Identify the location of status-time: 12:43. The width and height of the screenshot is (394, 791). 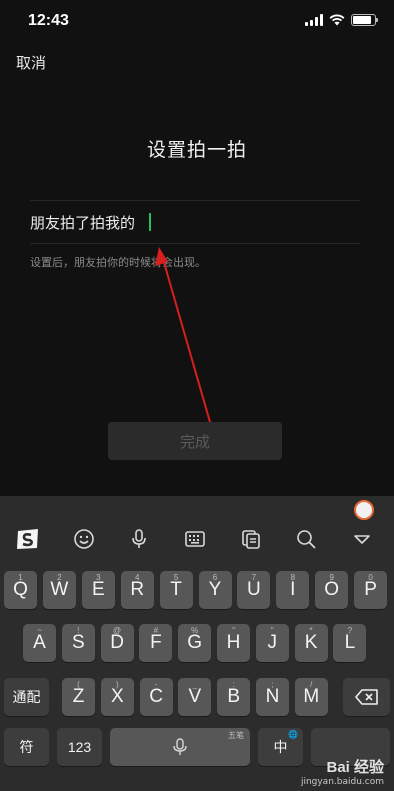
(48, 20).